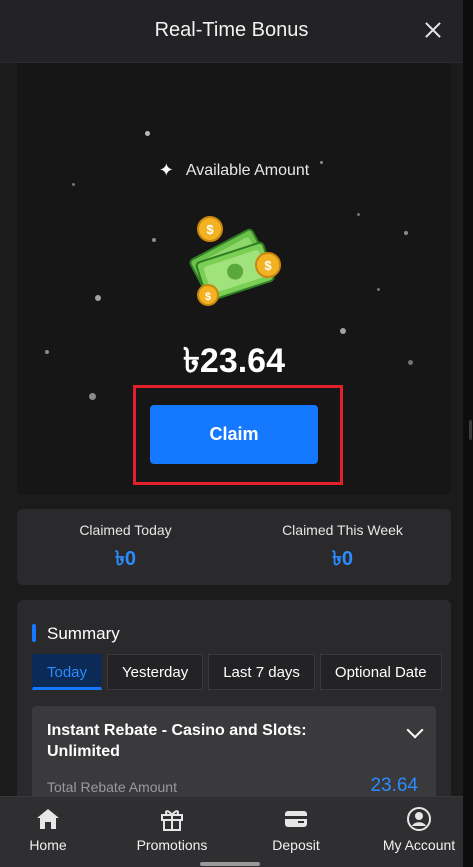 The image size is (473, 867). What do you see at coordinates (67, 672) in the screenshot?
I see `tab-today: Today` at bounding box center [67, 672].